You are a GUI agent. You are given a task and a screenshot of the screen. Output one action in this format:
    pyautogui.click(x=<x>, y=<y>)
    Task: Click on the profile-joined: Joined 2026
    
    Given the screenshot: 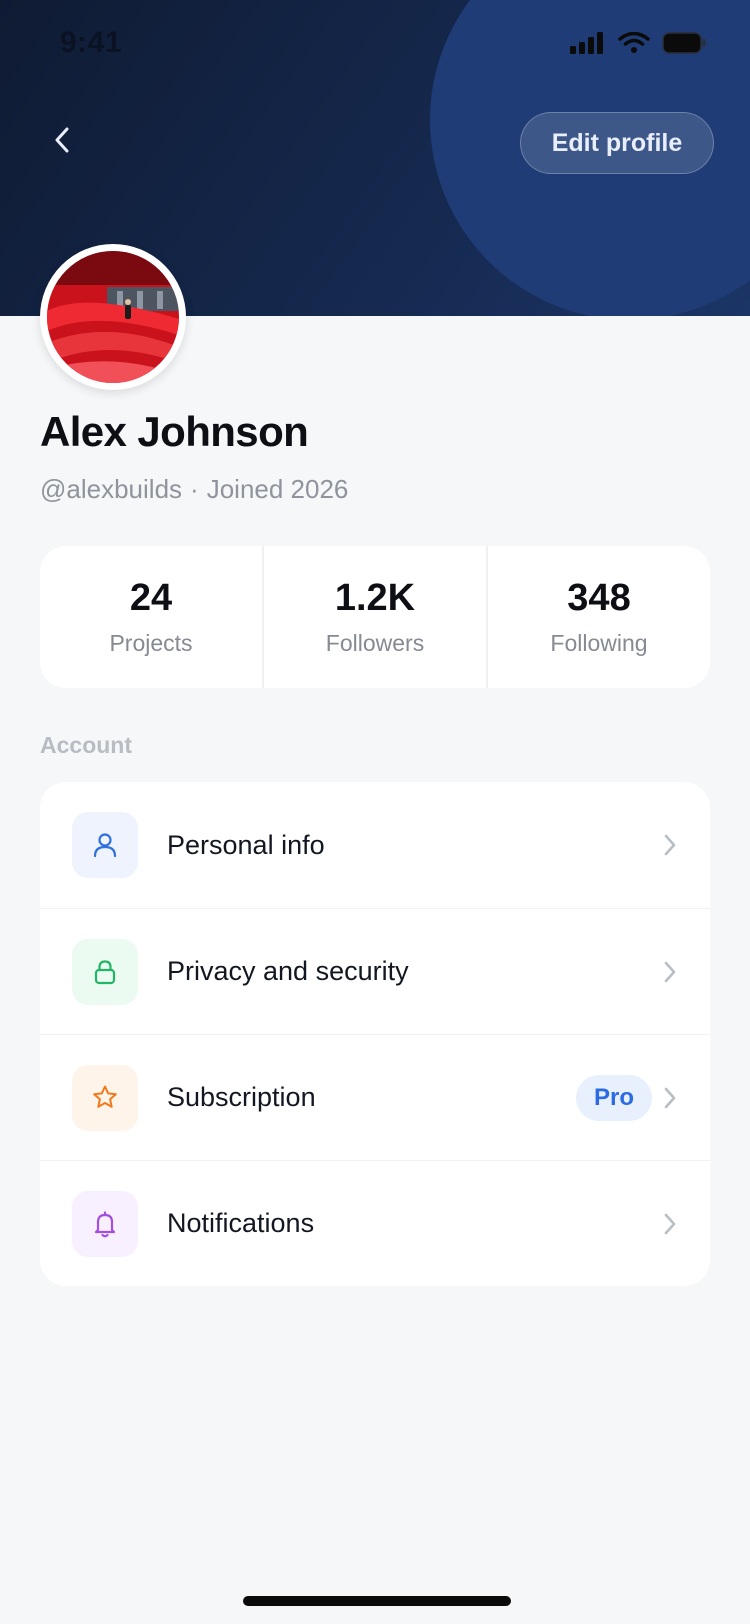 What is the action you would take?
    pyautogui.click(x=277, y=489)
    